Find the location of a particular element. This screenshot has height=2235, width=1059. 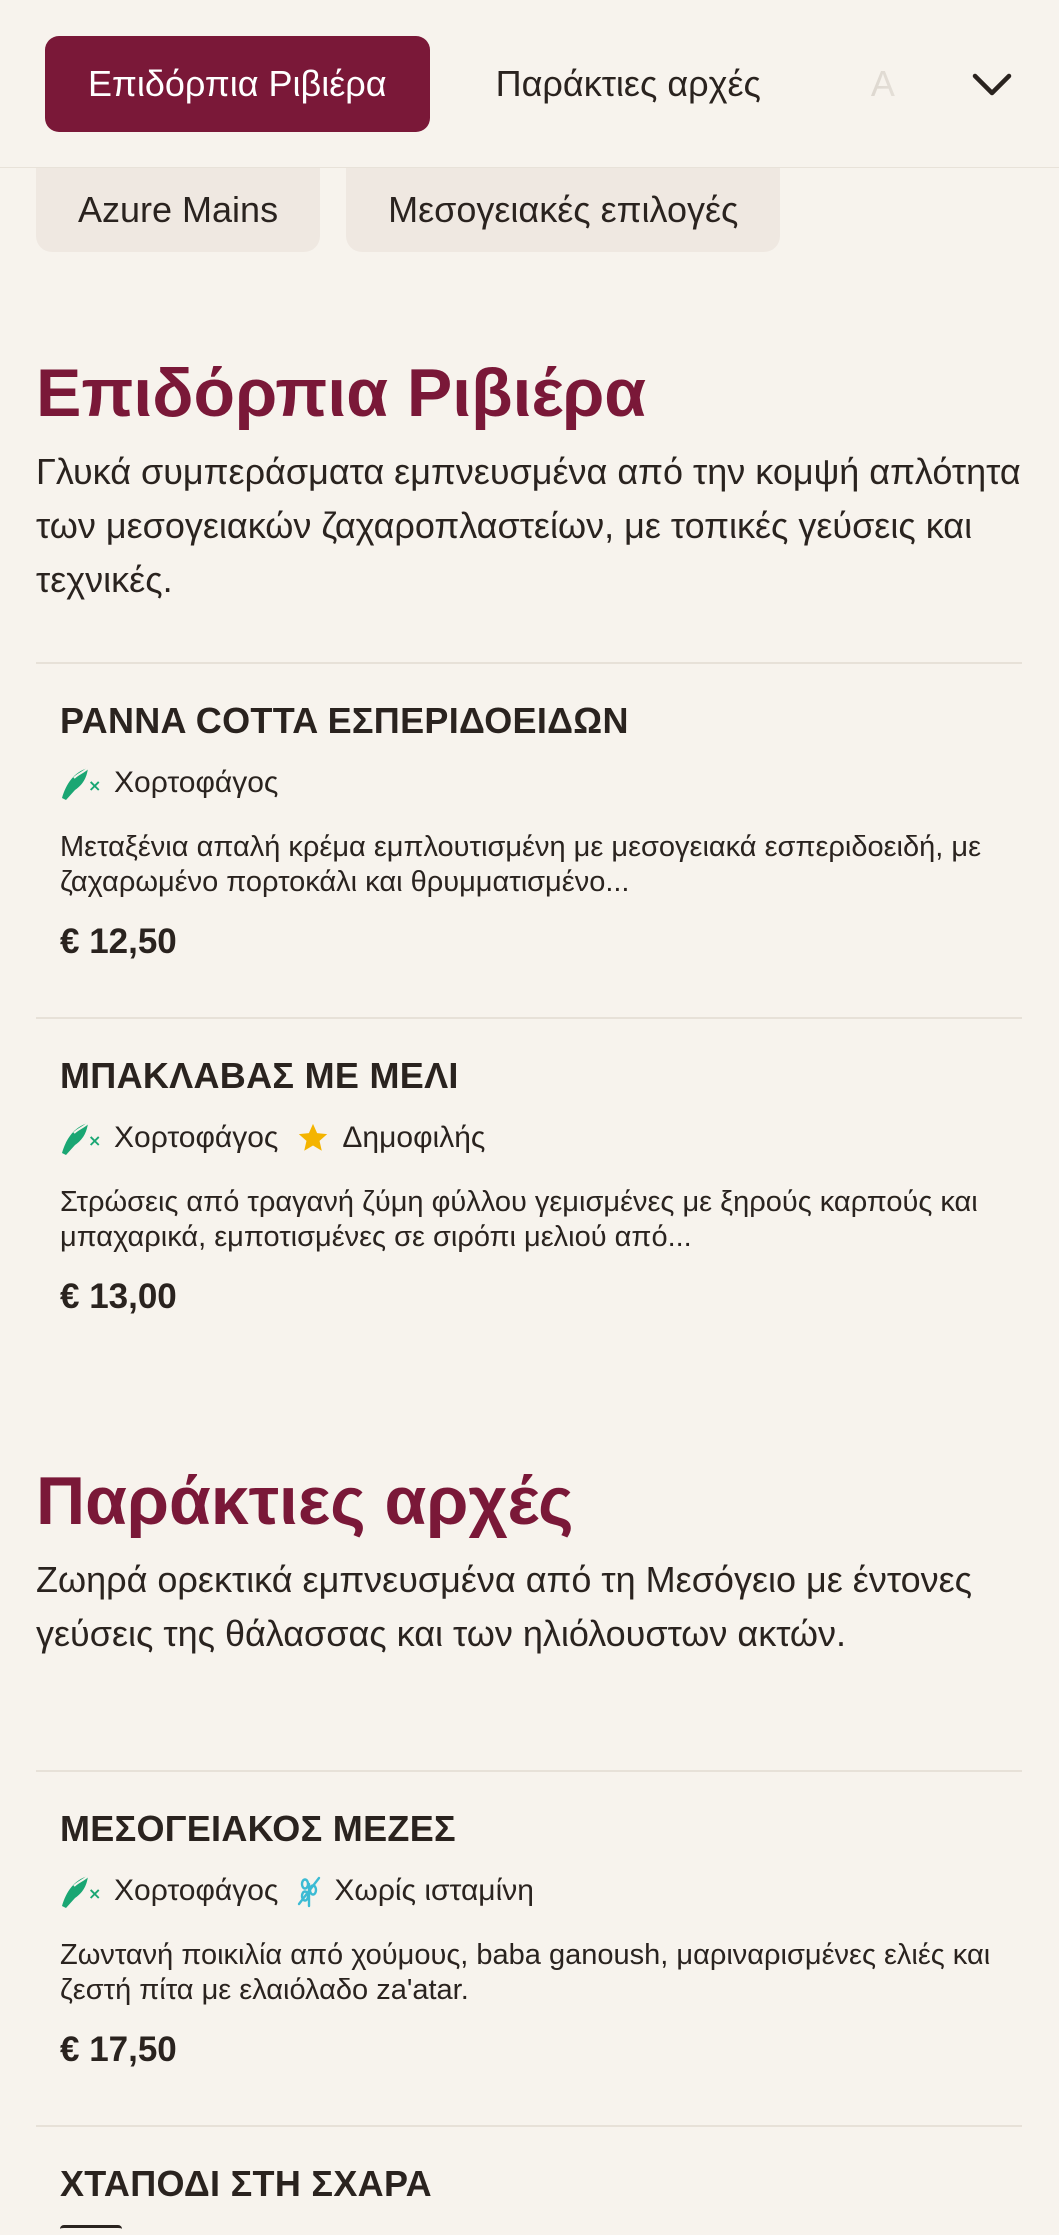

gluten-free-icon is located at coordinates (309, 1892).